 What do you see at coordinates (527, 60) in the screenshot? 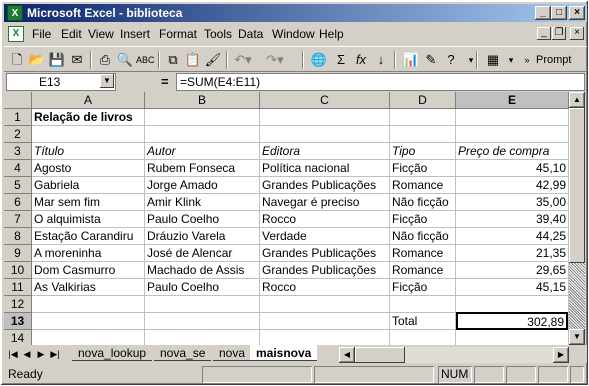
I see `more-buttons-icon: »` at bounding box center [527, 60].